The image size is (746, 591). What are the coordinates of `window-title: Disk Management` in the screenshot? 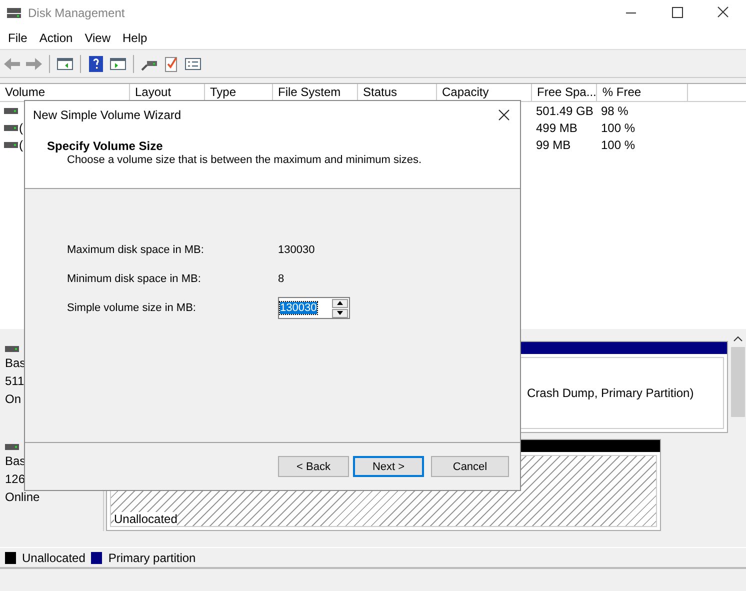 It's located at (76, 13).